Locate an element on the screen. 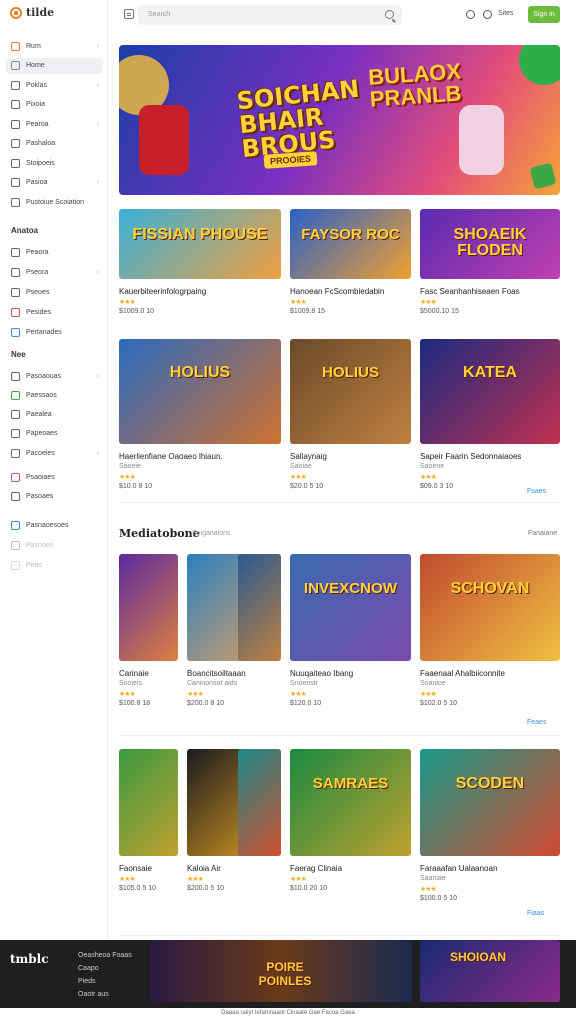  search-bar: Search is located at coordinates (270, 15).